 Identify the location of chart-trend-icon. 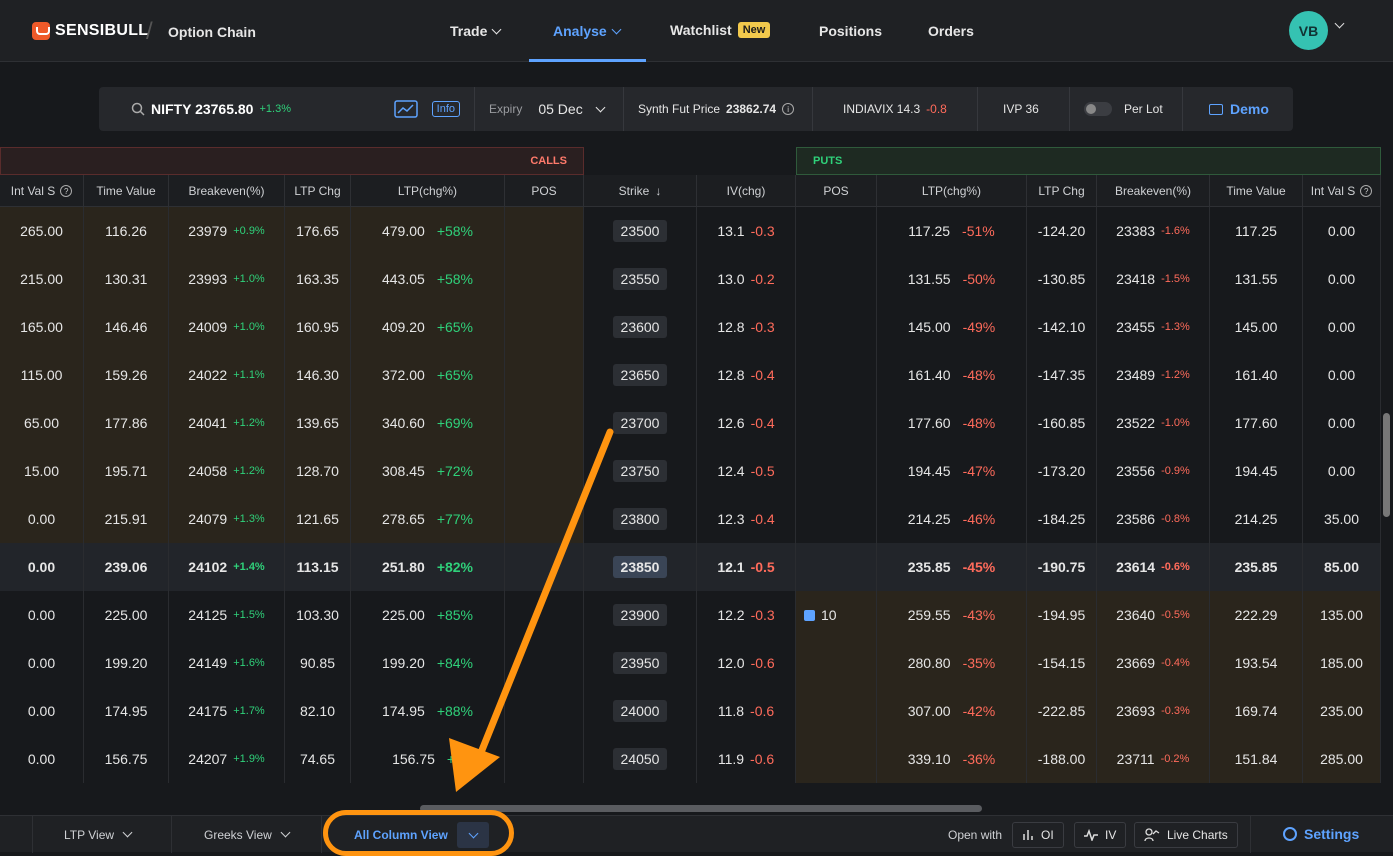
(405, 109).